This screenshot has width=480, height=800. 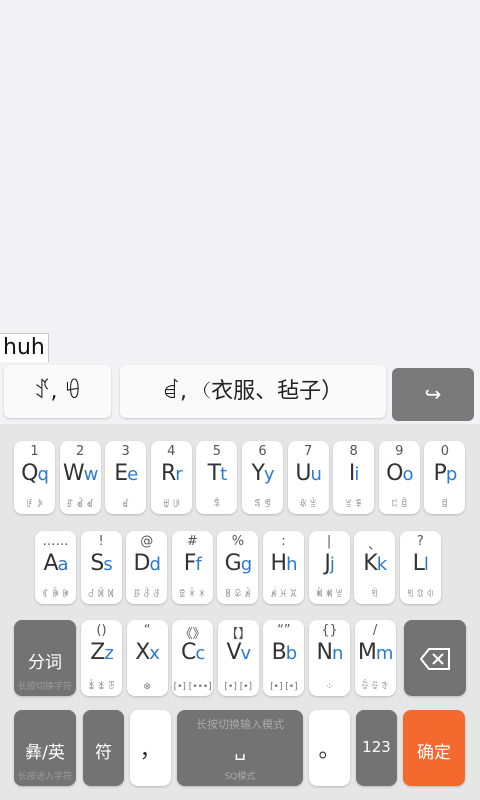 I want to click on key-lower-letter: h, so click(x=291, y=564).